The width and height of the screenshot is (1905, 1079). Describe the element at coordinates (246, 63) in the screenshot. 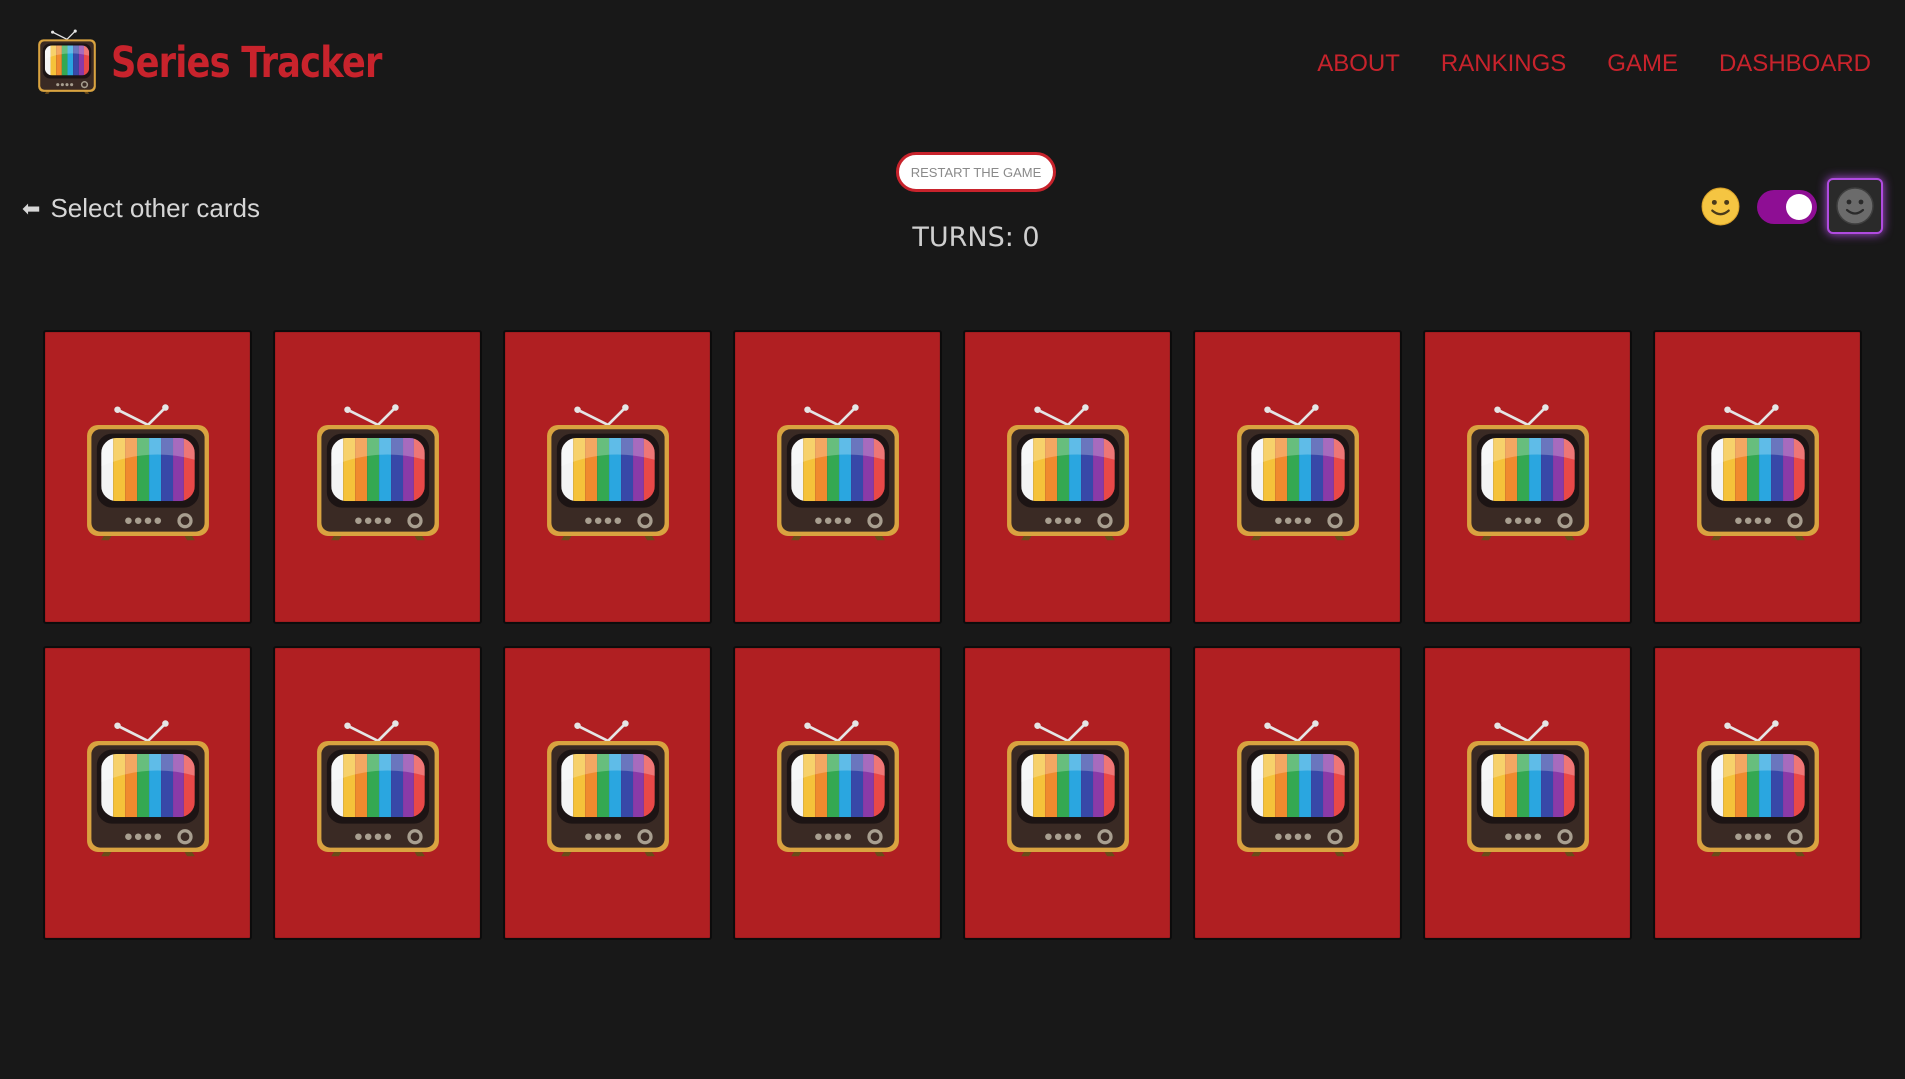

I see `app-title: Series Tracker` at that location.